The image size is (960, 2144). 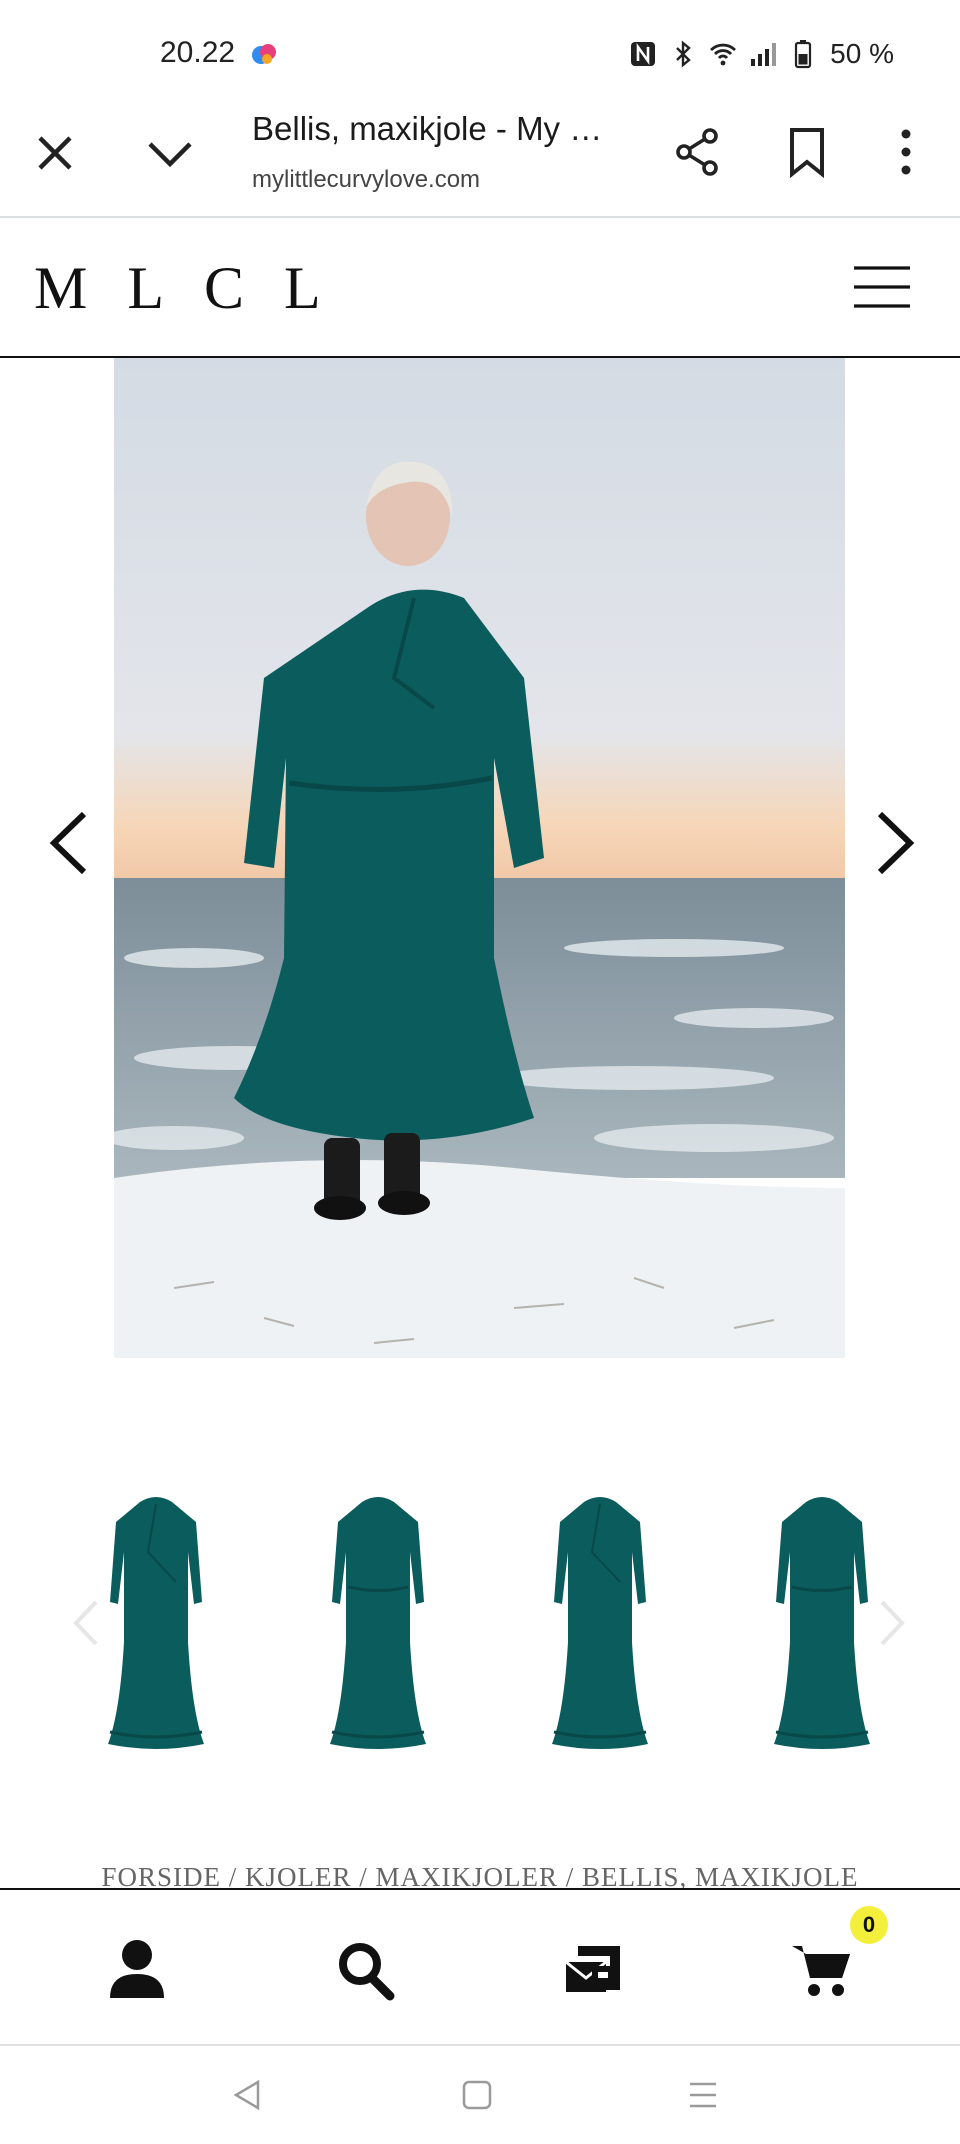 I want to click on cart-count-badge: 0, so click(x=869, y=1925).